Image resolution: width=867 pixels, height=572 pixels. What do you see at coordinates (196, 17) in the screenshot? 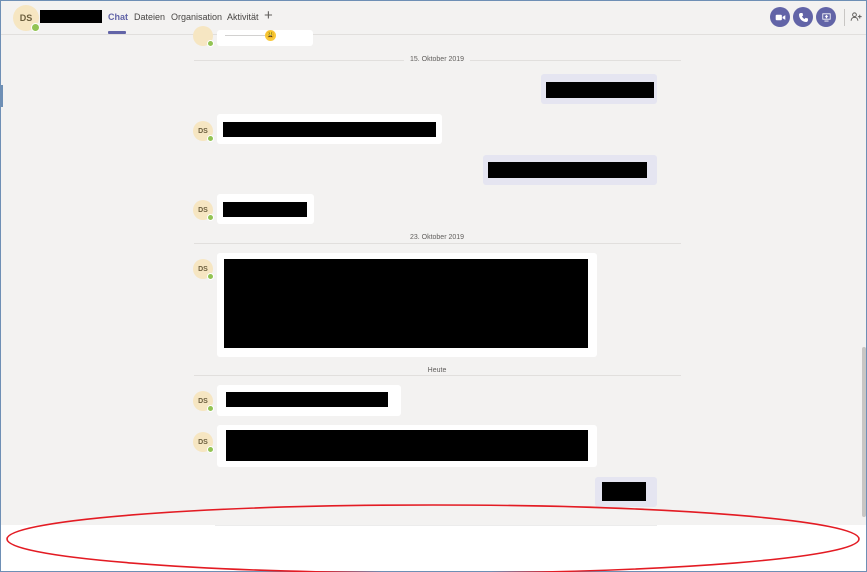
I see `tab-organisation: Organisation` at bounding box center [196, 17].